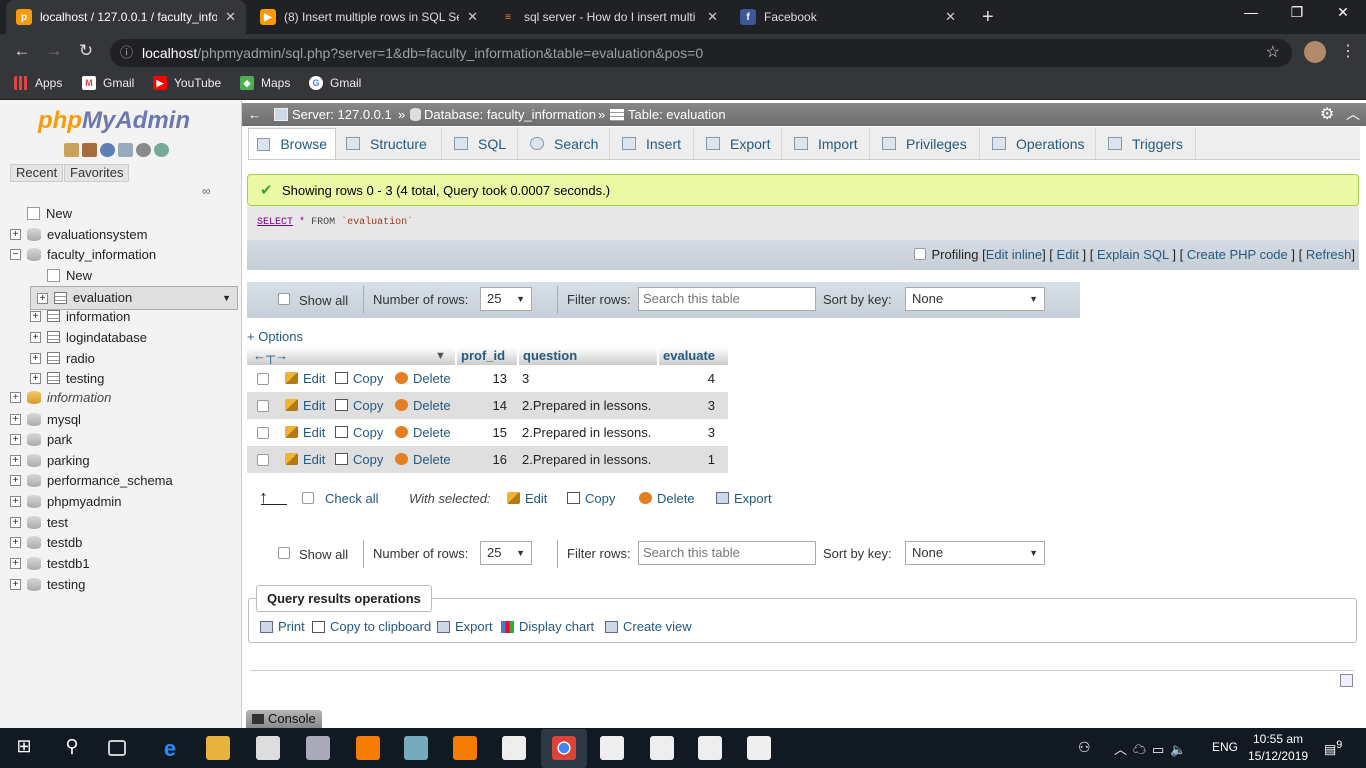 The height and width of the screenshot is (768, 1366). Describe the element at coordinates (828, 143) in the screenshot. I see `tab-import: Import` at that location.